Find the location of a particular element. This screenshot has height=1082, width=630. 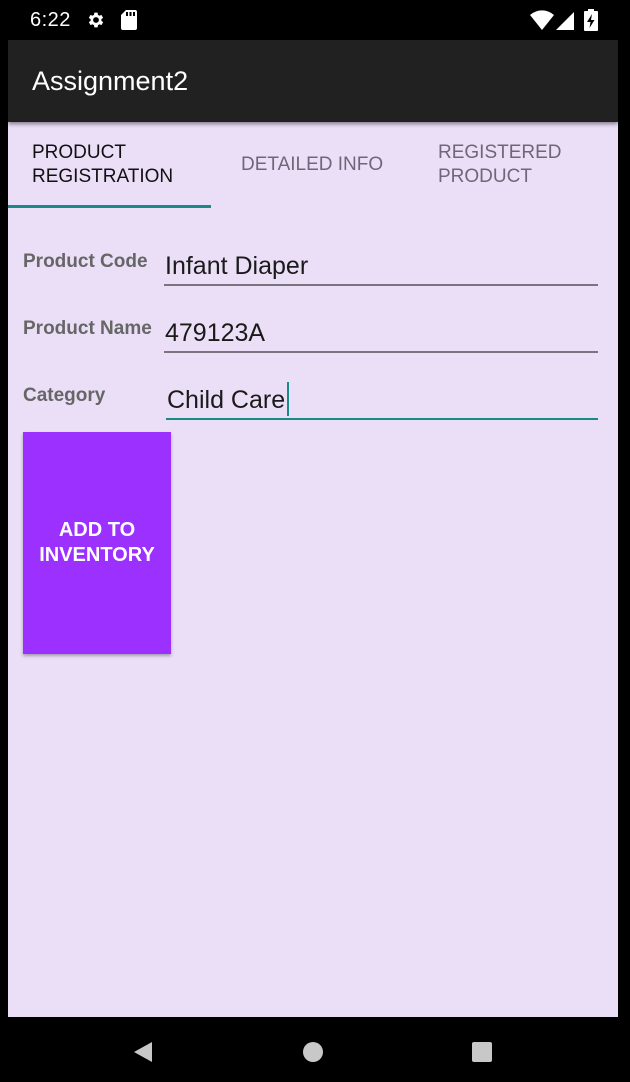

status-bar: 6:22 is located at coordinates (315, 20).